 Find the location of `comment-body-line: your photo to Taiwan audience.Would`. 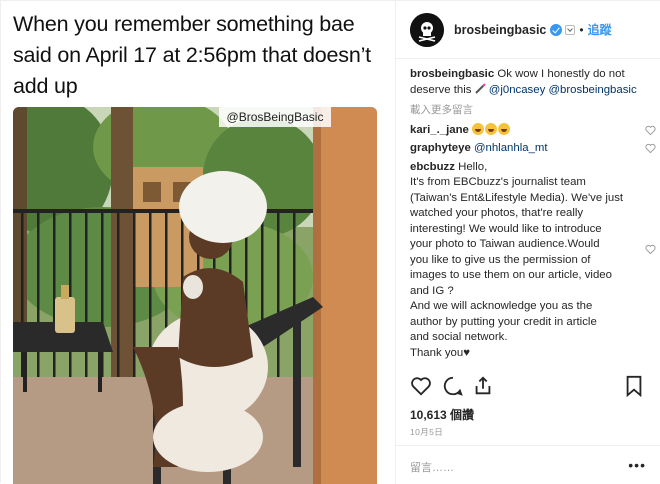

comment-body-line: your photo to Taiwan audience.Would is located at coordinates (505, 244).